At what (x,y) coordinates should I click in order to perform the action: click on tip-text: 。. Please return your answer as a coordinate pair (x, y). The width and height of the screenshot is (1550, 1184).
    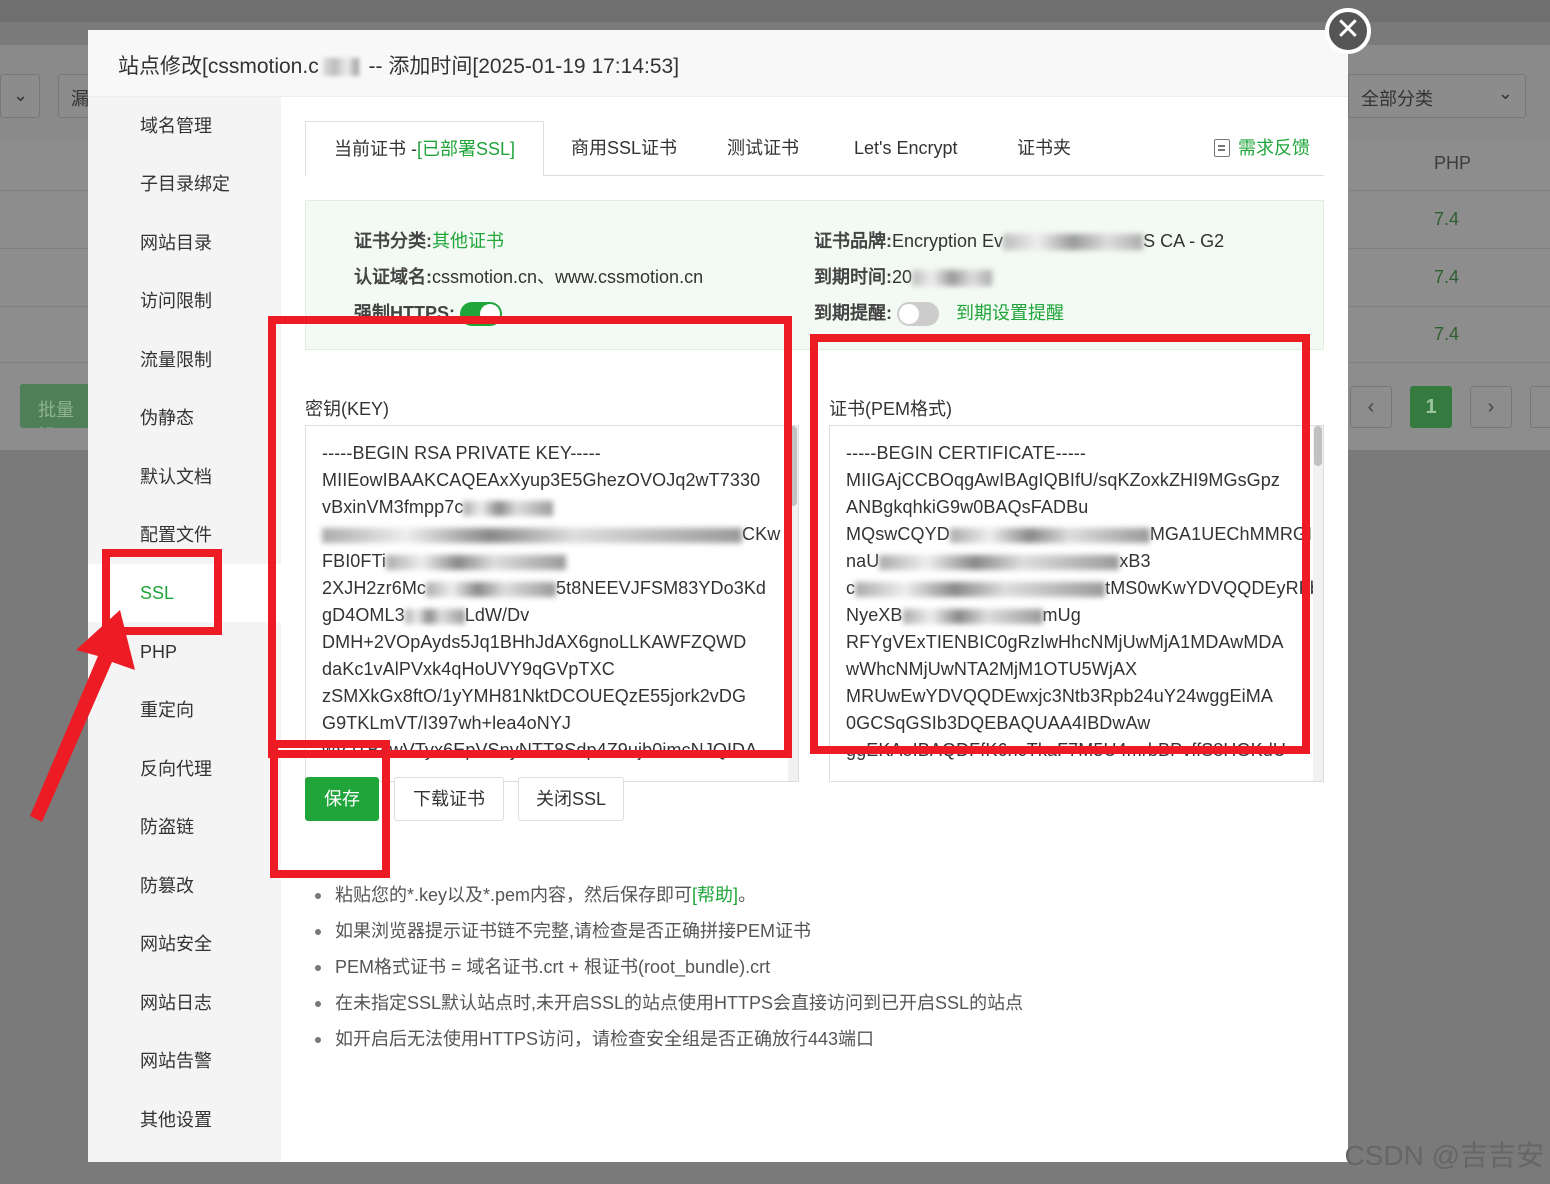
    Looking at the image, I should click on (747, 895).